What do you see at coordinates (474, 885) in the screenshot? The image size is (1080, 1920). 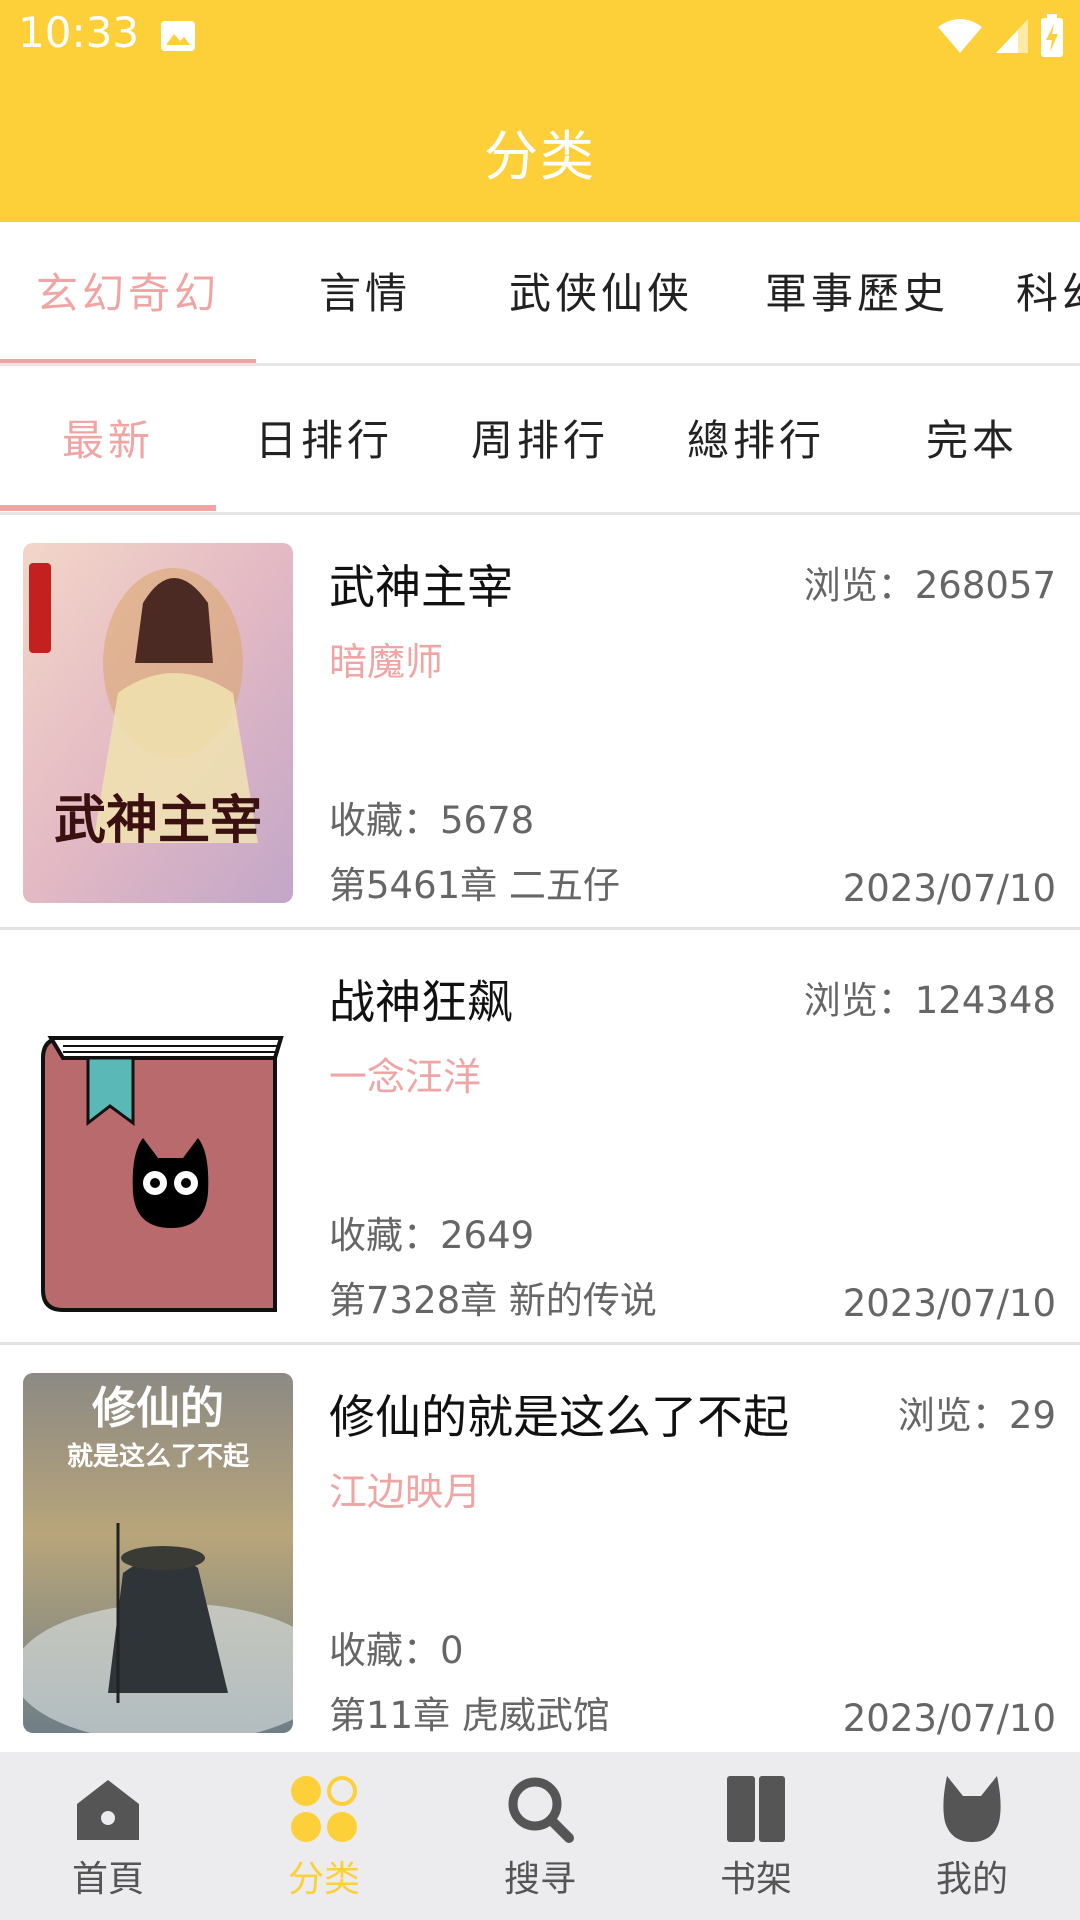 I see `book-latest-chapter: 第5461章 二五仔` at bounding box center [474, 885].